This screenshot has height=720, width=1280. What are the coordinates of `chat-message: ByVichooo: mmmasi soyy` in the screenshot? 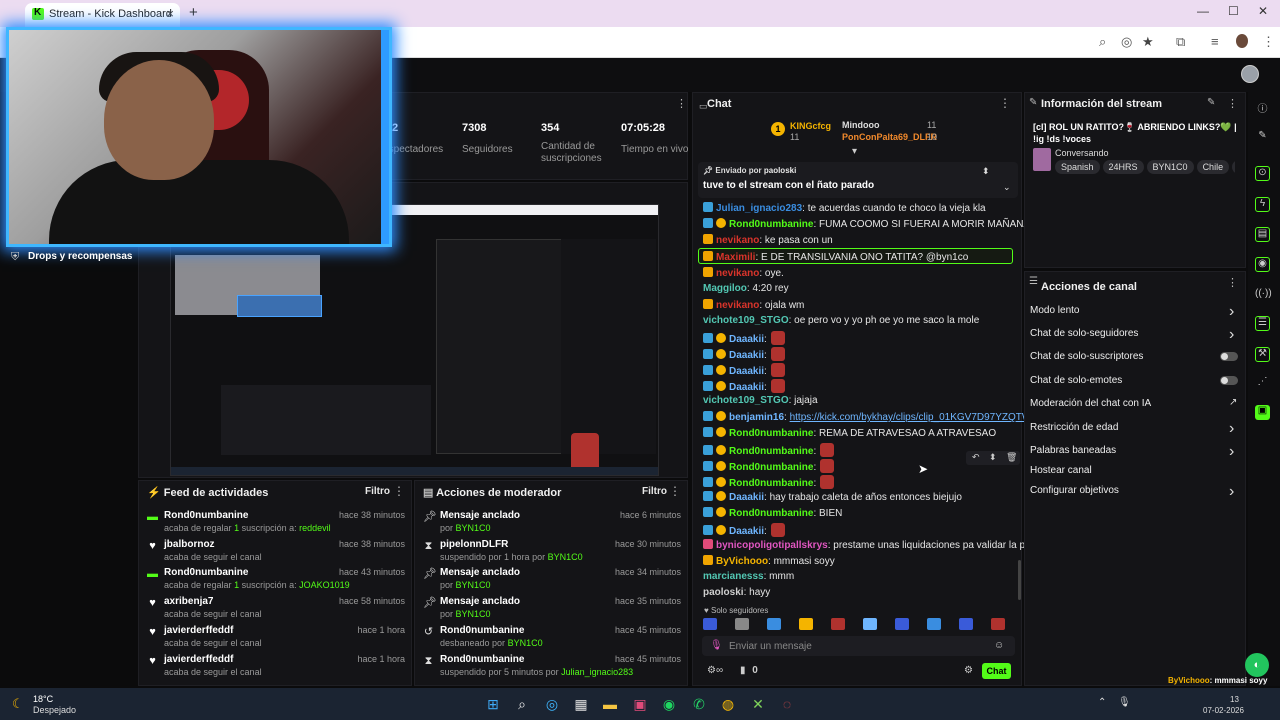 It's located at (769, 561).